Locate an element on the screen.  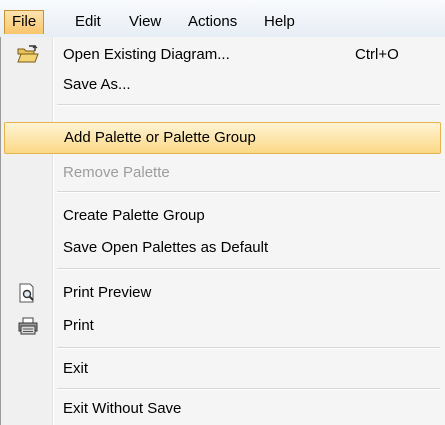
menu-item-label: Add Palette or Palette Group is located at coordinates (160, 137).